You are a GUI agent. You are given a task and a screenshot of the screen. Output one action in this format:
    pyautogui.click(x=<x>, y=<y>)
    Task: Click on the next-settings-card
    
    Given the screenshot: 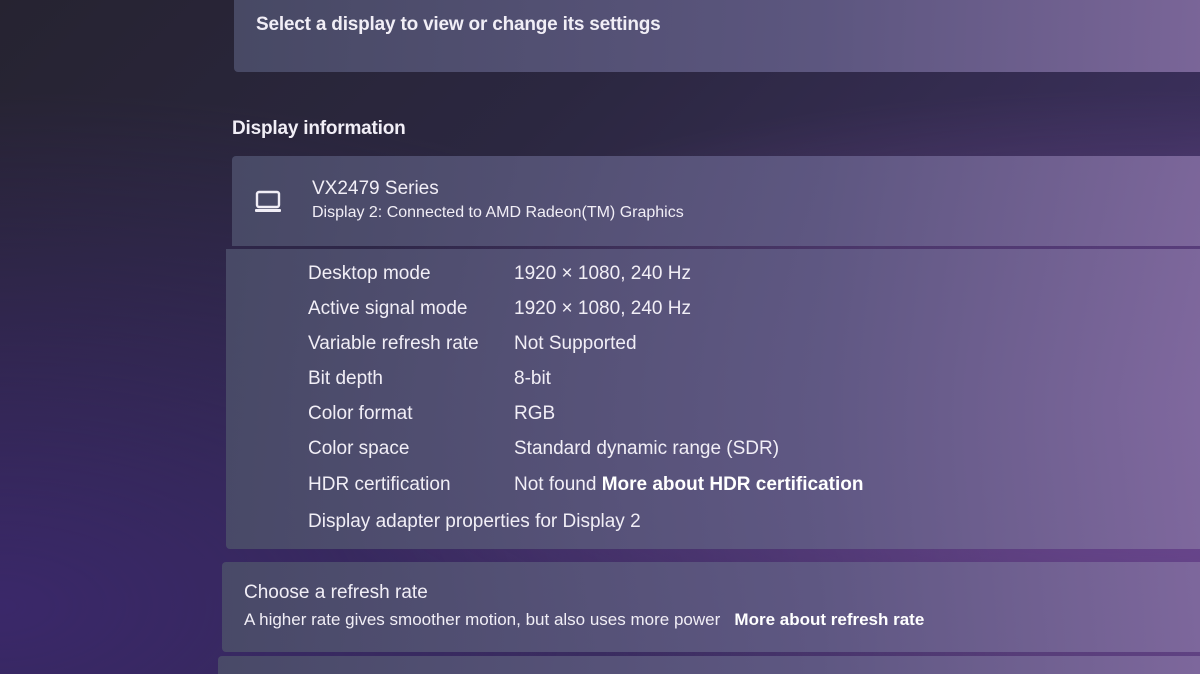 What is the action you would take?
    pyautogui.click(x=709, y=665)
    